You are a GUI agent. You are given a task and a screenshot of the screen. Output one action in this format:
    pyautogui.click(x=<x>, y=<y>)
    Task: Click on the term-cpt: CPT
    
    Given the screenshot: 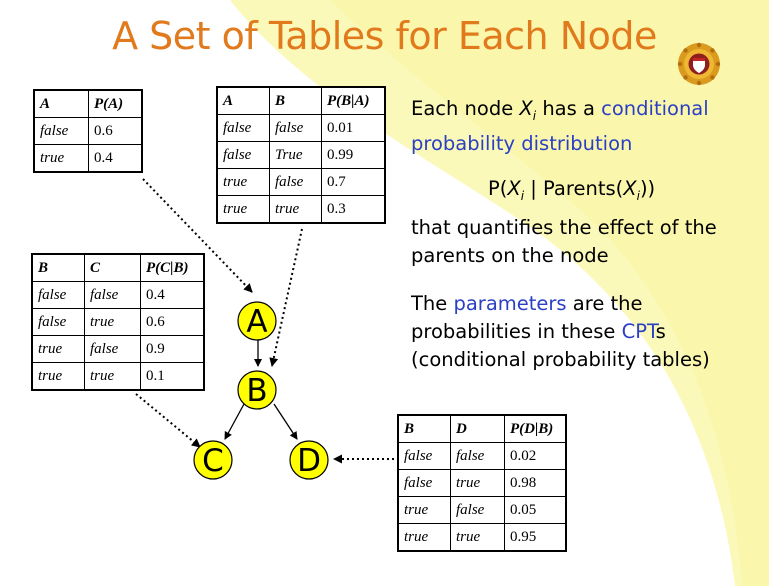 What is the action you would take?
    pyautogui.click(x=638, y=331)
    